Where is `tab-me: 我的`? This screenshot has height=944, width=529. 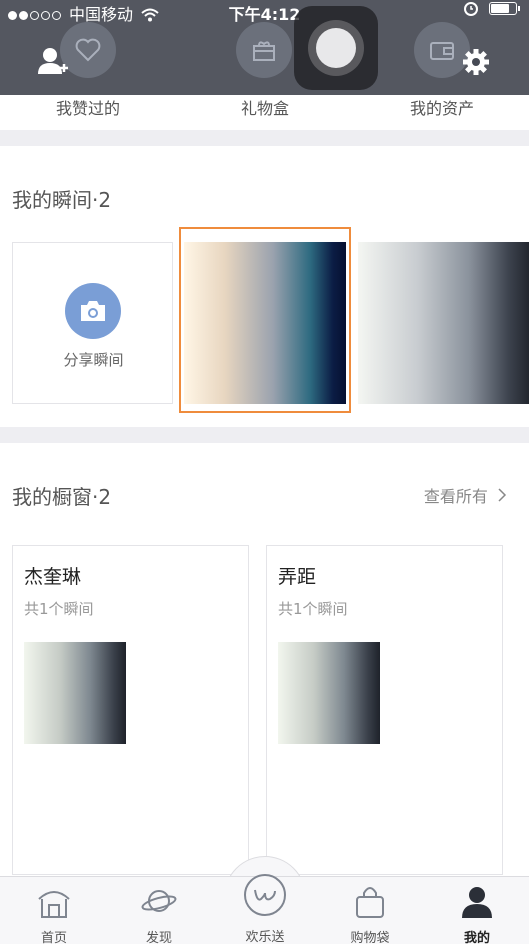 tab-me: 我的 is located at coordinates (477, 910).